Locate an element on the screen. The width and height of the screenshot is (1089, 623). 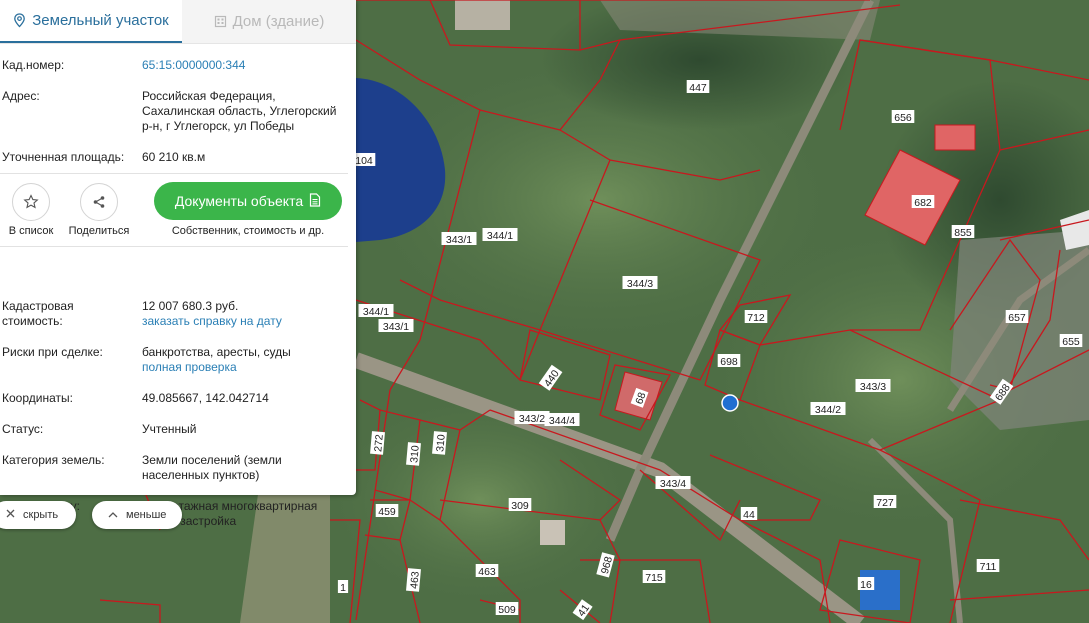
plot-label: 344/4 is located at coordinates (562, 420).